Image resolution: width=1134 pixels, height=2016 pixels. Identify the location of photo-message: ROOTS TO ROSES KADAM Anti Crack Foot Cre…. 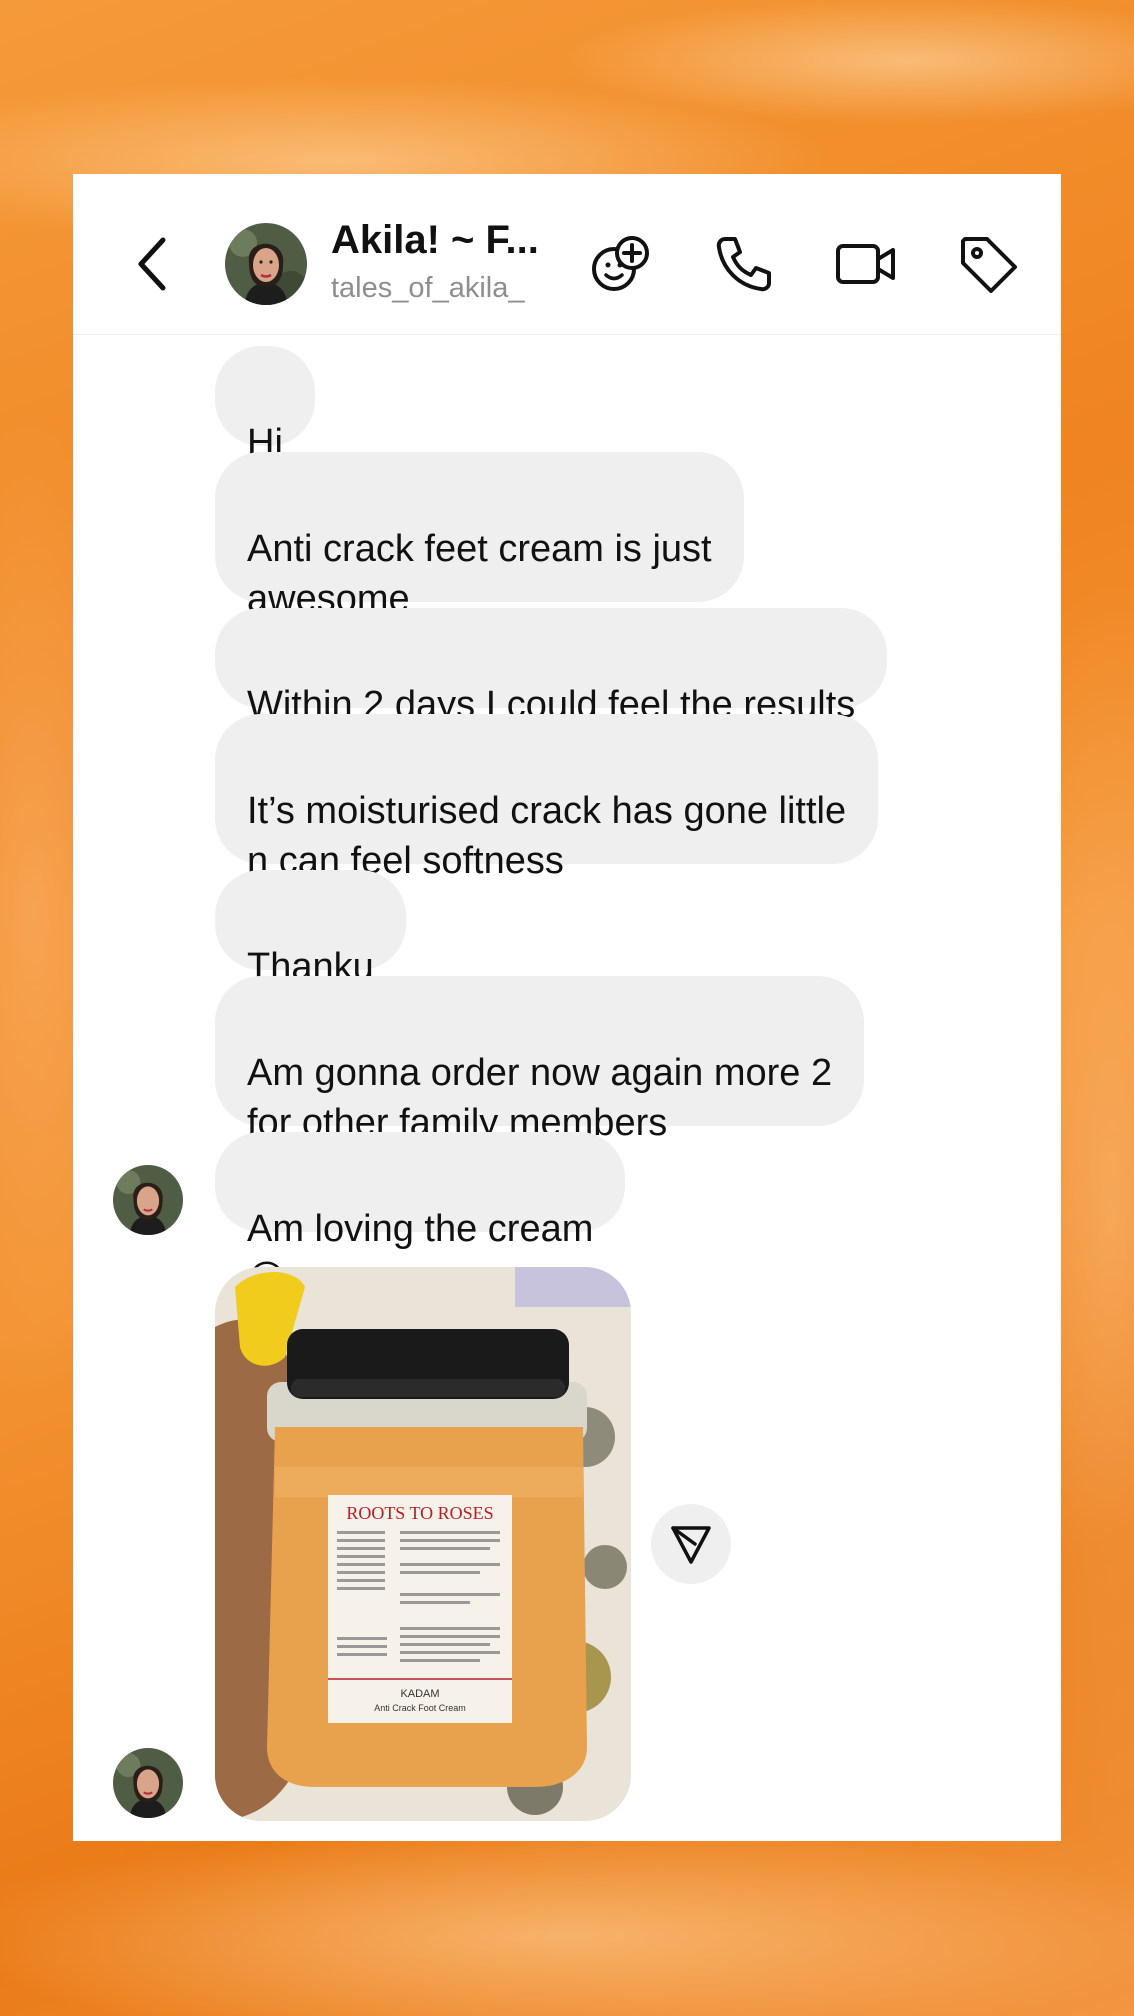
(423, 1544).